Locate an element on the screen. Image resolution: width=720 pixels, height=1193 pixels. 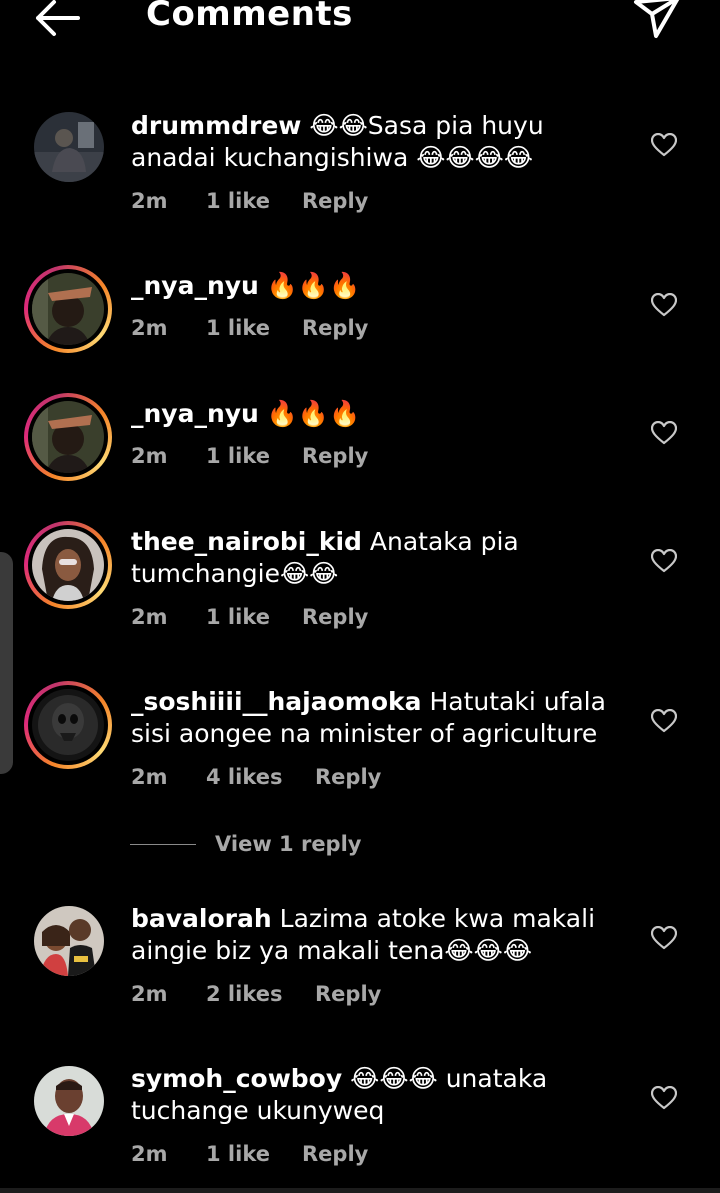
send-button is located at coordinates (658, 21).